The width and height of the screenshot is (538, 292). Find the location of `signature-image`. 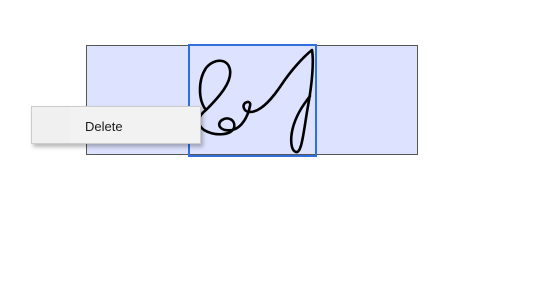

signature-image is located at coordinates (252, 100).